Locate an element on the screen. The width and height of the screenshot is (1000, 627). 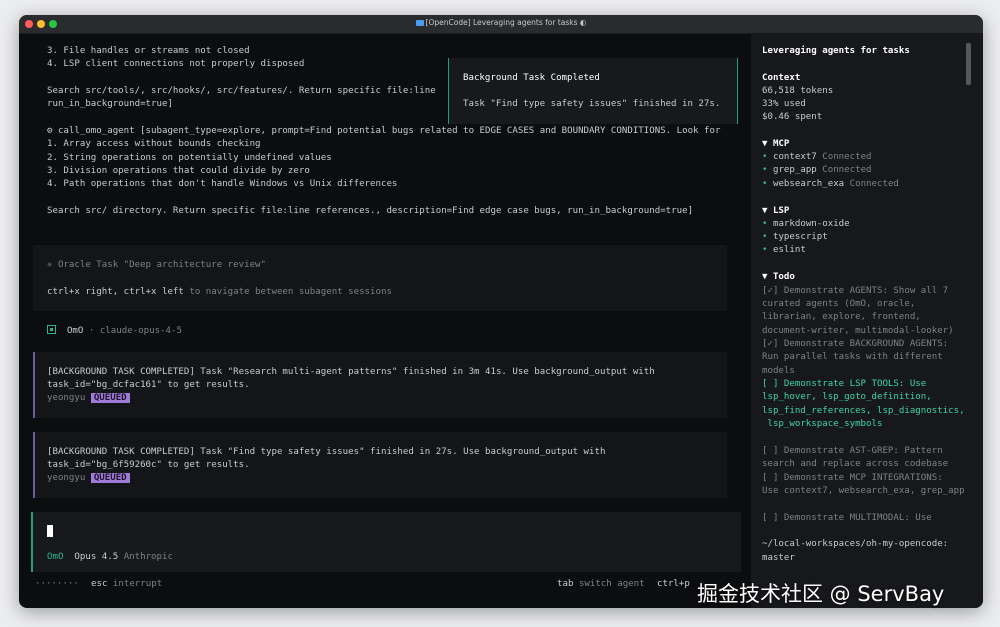
log-line: run_in_background=true] is located at coordinates (110, 104).